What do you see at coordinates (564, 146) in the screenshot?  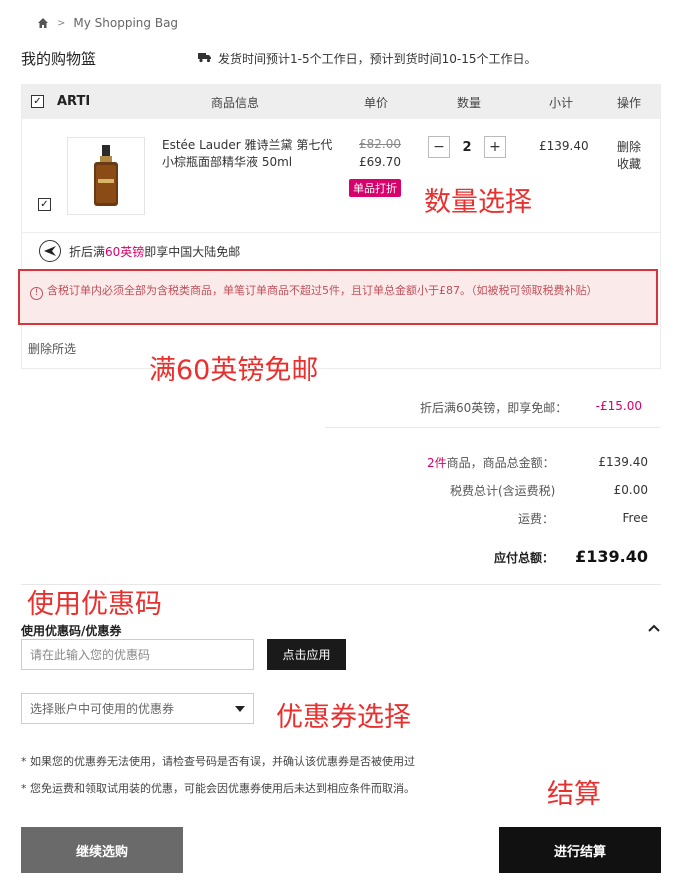 I see `item-subtotal: £139.40` at bounding box center [564, 146].